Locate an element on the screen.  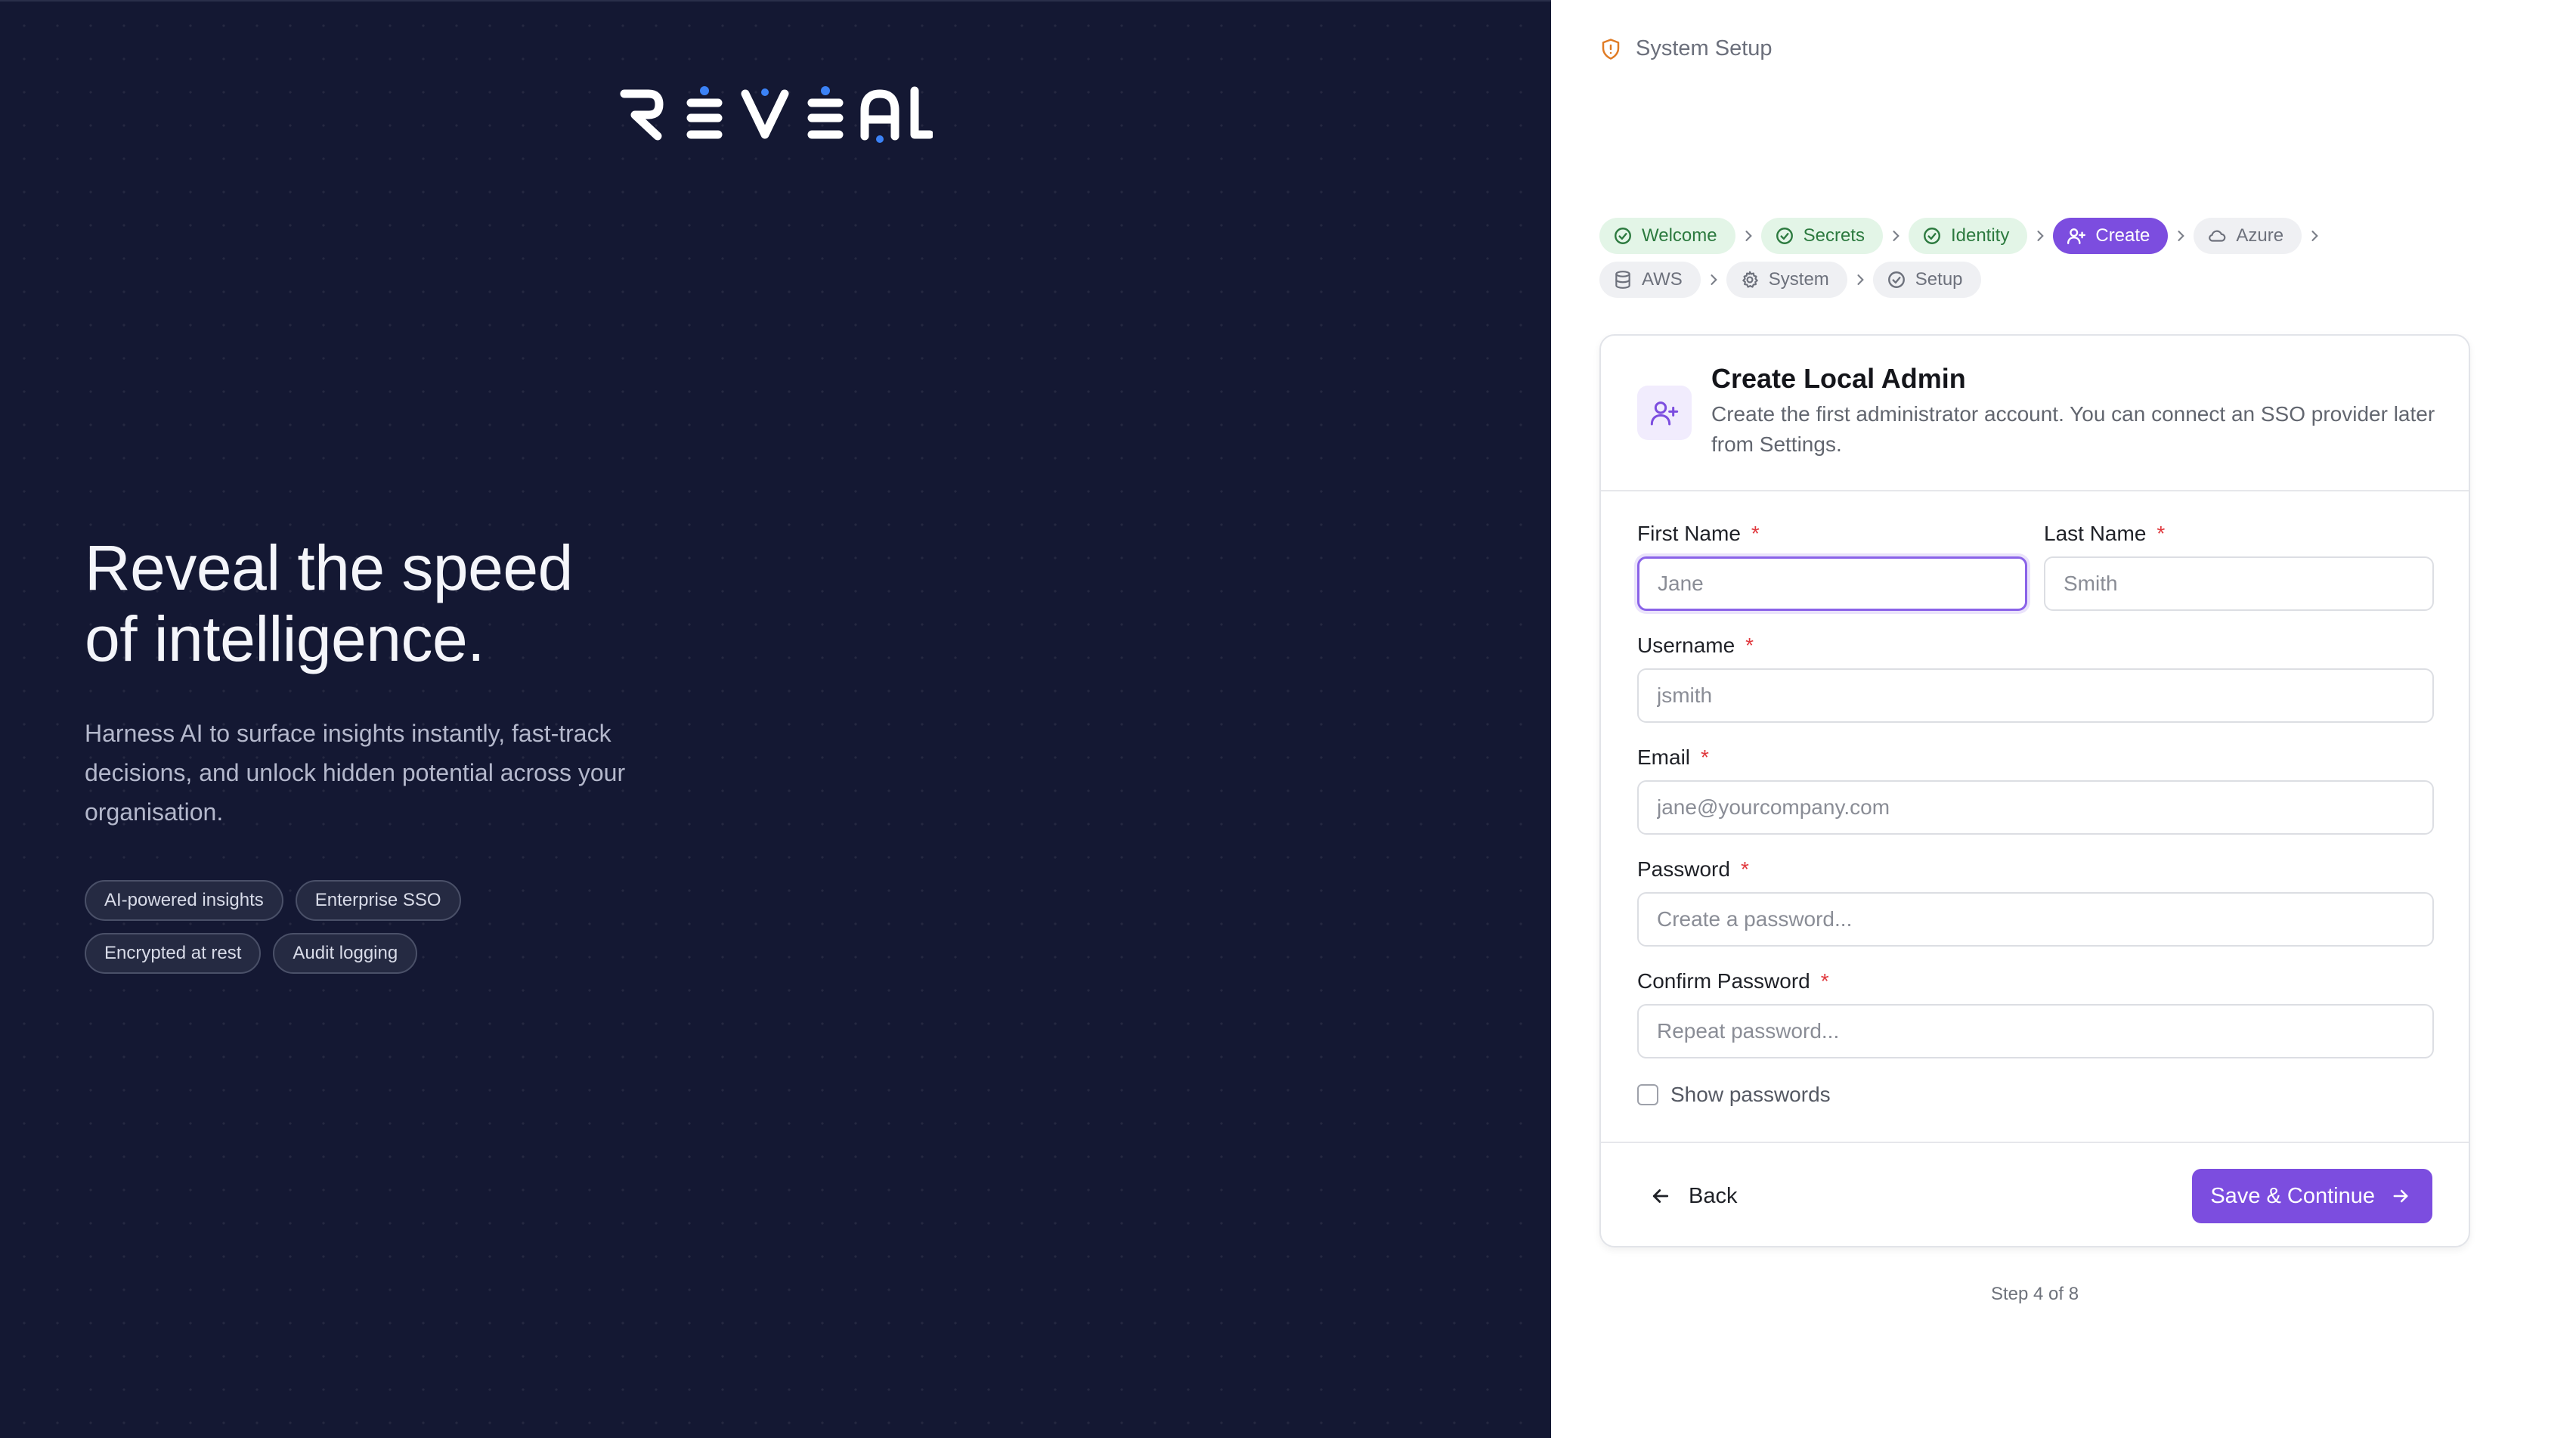
reveal-logo is located at coordinates (775, 113).